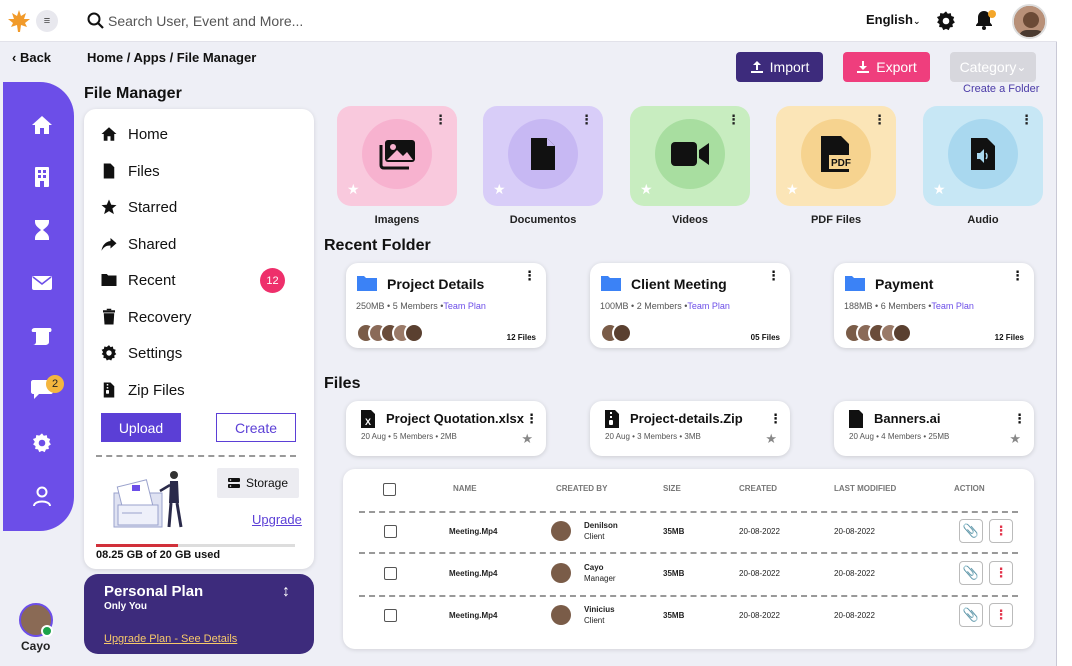 This screenshot has height=666, width=1072. What do you see at coordinates (286, 592) in the screenshot?
I see `expand-arrows-icon: ↕` at bounding box center [286, 592].